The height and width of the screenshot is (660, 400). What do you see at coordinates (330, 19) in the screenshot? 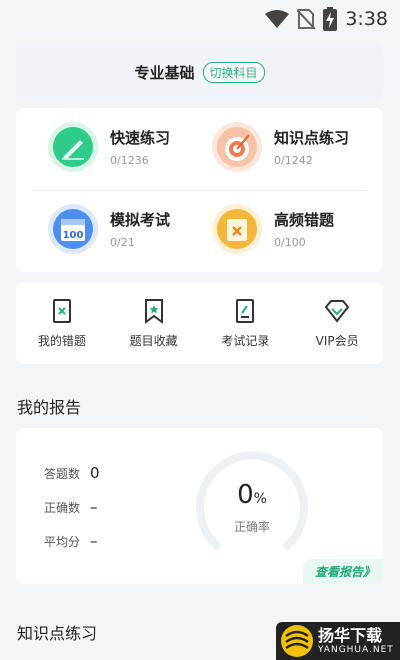
I see `battery-charging-icon` at bounding box center [330, 19].